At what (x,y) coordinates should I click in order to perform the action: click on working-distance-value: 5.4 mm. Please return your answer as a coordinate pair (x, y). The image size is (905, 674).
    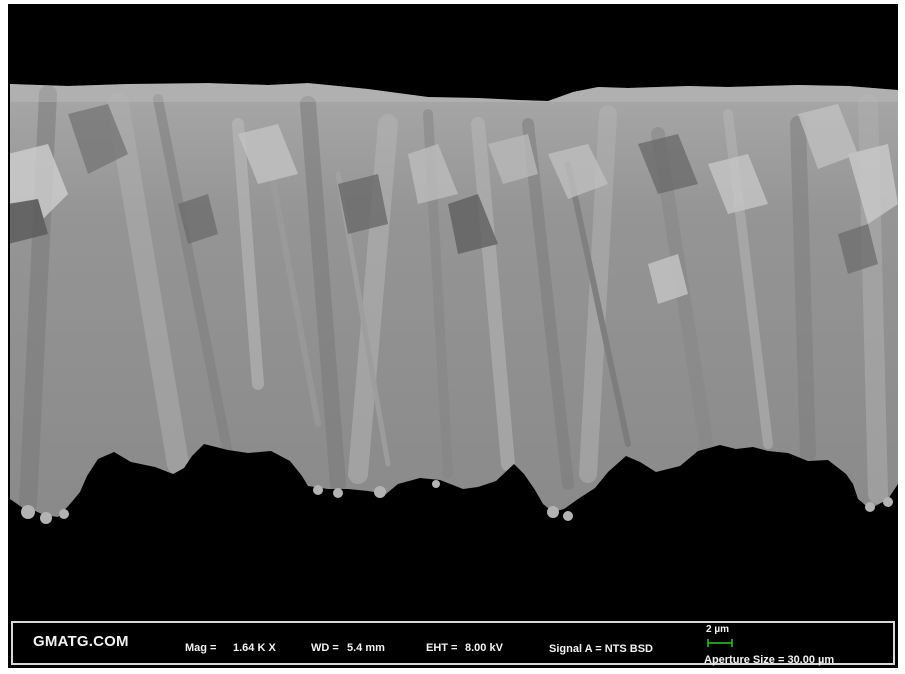
    Looking at the image, I should click on (366, 648).